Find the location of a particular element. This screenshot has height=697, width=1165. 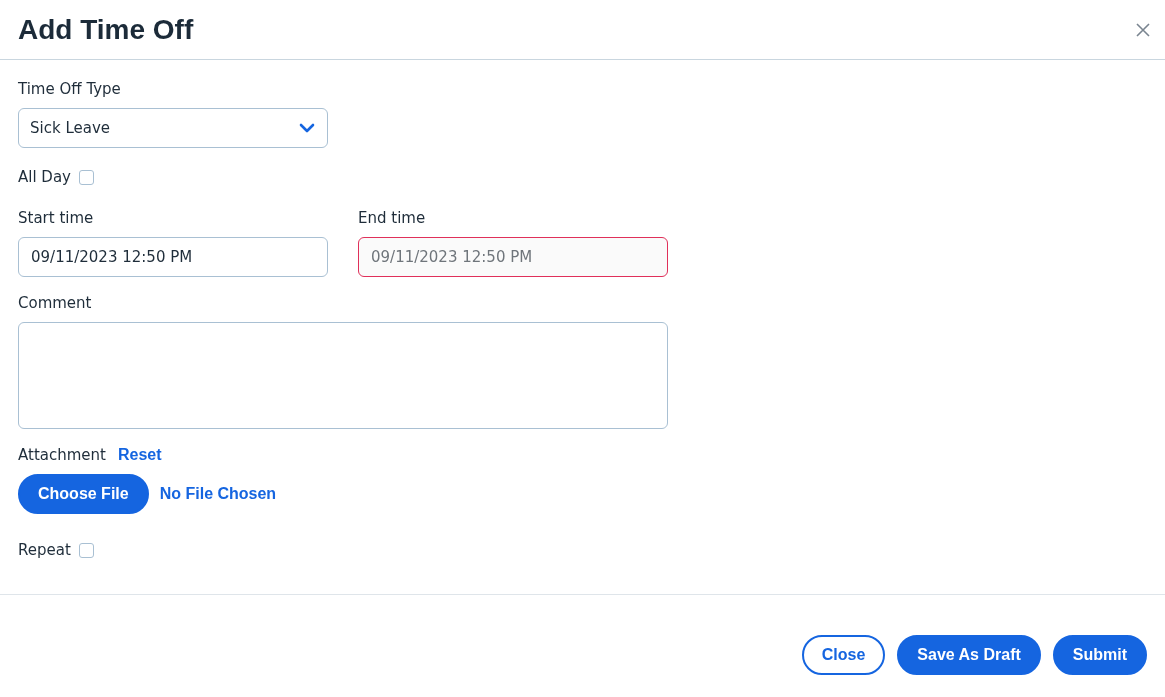

file-status: No File Chosen is located at coordinates (218, 494).